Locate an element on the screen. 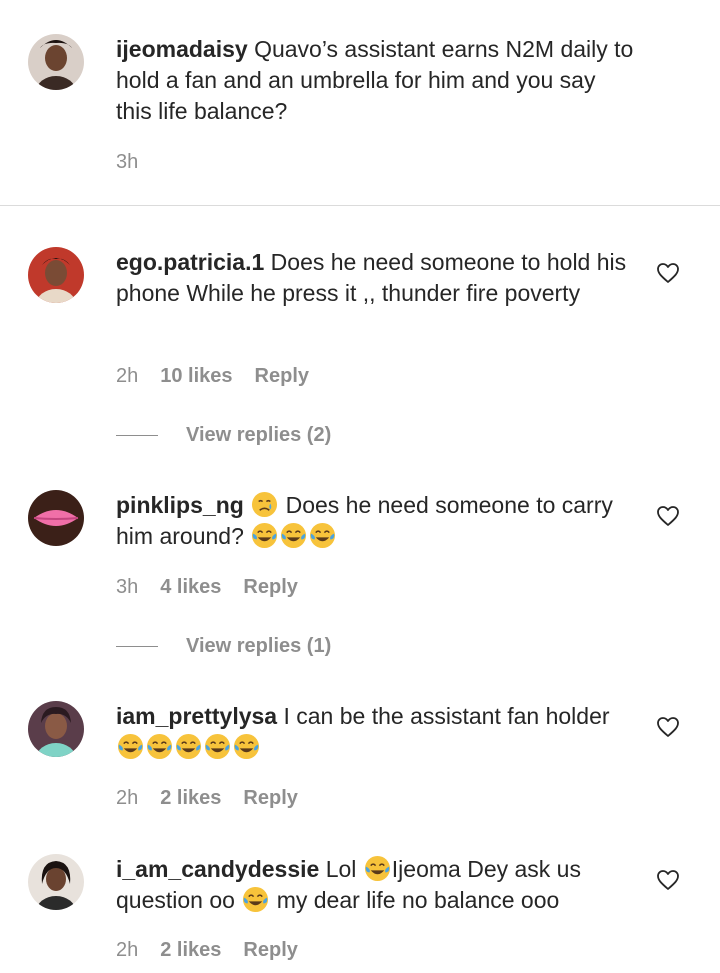 Image resolution: width=720 pixels, height=973 pixels. username: i_am_candydessie is located at coordinates (217, 869).